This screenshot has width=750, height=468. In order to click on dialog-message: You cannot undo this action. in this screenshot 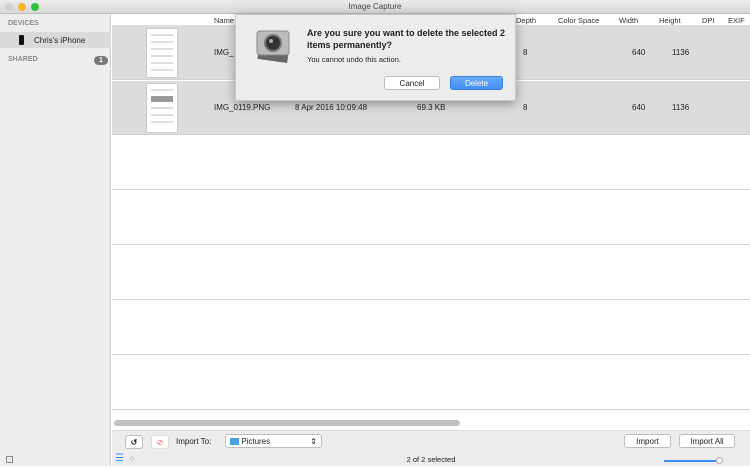, I will do `click(354, 59)`.